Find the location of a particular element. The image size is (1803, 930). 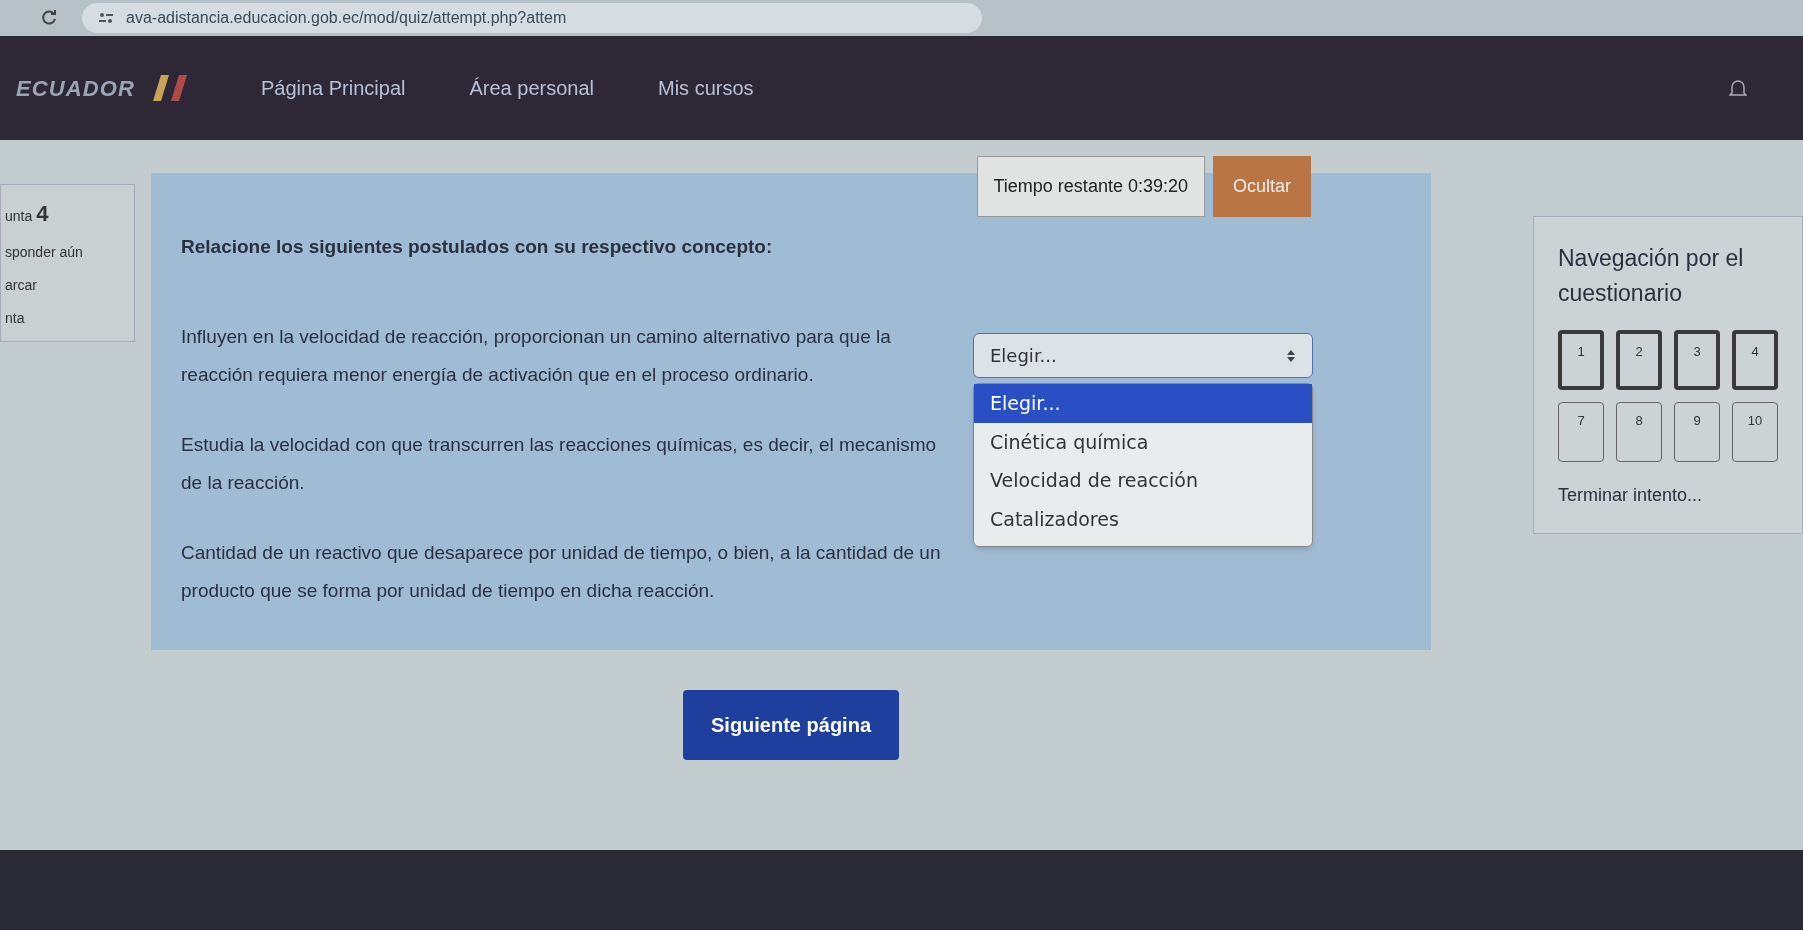

question-number-button: 1 is located at coordinates (1581, 360).